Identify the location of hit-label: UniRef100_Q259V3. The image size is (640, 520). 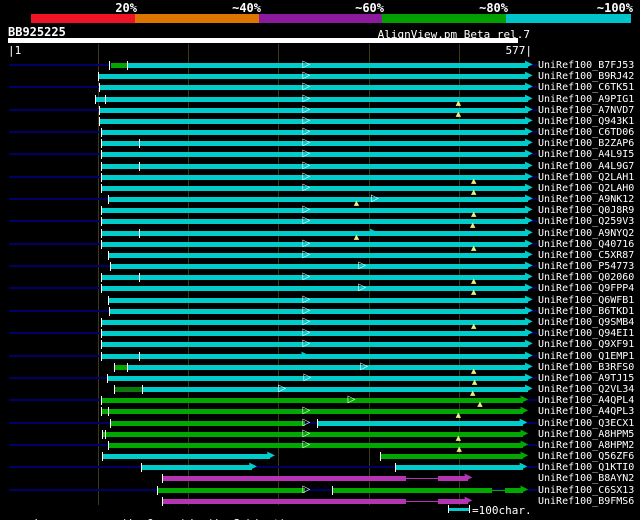
(586, 221).